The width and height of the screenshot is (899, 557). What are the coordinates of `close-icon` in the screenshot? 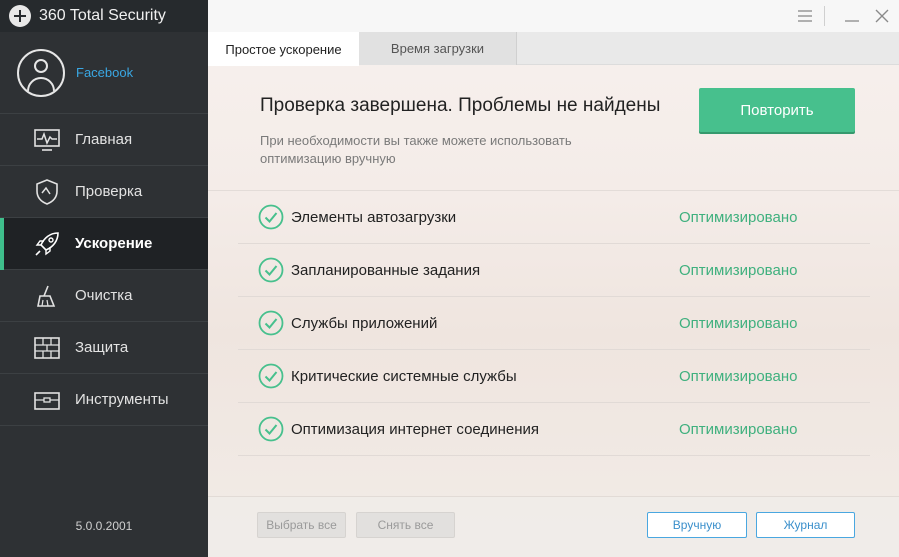 It's located at (882, 16).